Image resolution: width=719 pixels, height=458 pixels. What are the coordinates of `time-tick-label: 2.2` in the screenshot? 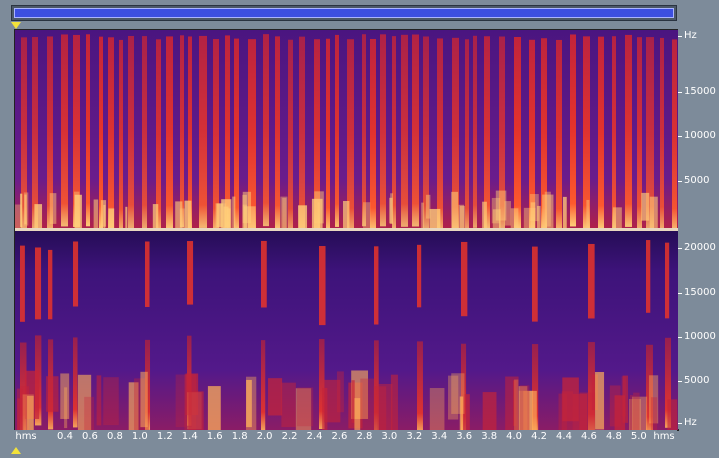 It's located at (289, 436).